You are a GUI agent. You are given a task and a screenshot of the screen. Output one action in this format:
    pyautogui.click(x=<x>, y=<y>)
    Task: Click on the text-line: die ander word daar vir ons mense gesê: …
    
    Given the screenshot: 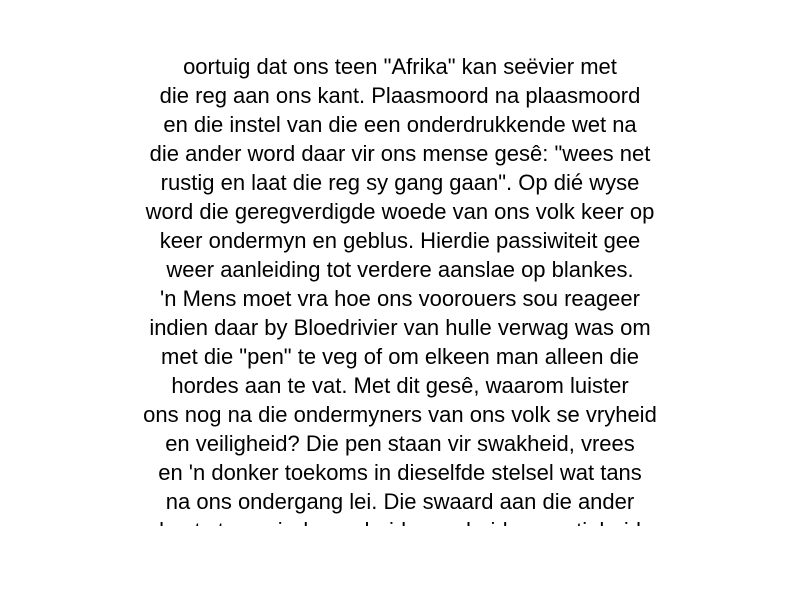 What is the action you would take?
    pyautogui.click(x=400, y=153)
    